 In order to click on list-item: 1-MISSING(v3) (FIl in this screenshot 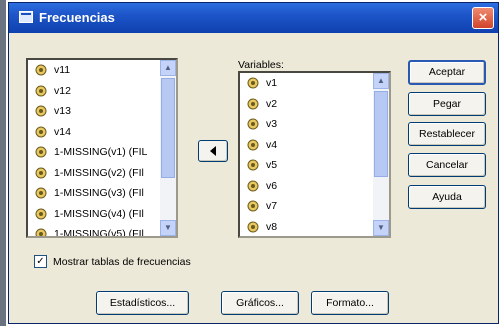, I will do `click(102, 193)`.